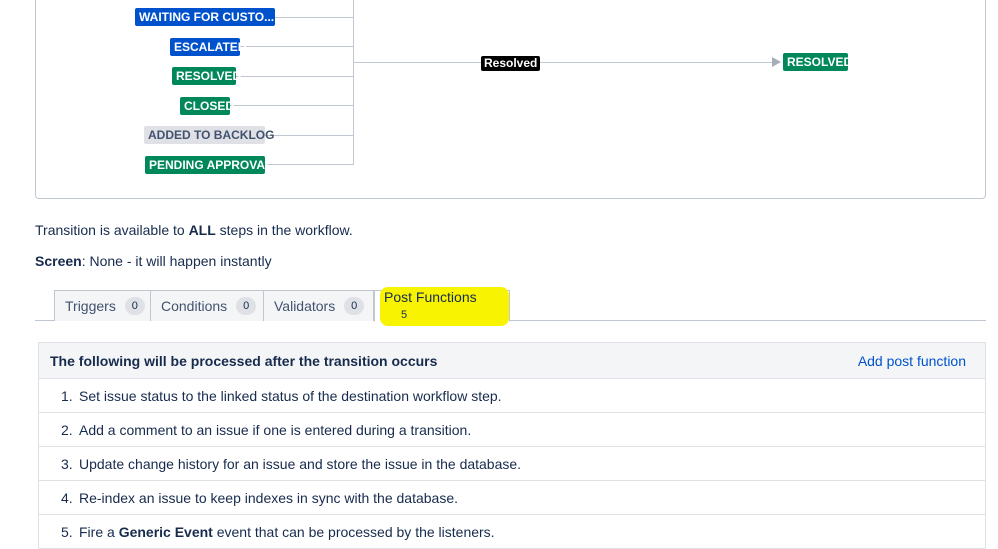 This screenshot has width=998, height=549. What do you see at coordinates (208, 165) in the screenshot?
I see `status-pending-approval: PENDING APPROVAL` at bounding box center [208, 165].